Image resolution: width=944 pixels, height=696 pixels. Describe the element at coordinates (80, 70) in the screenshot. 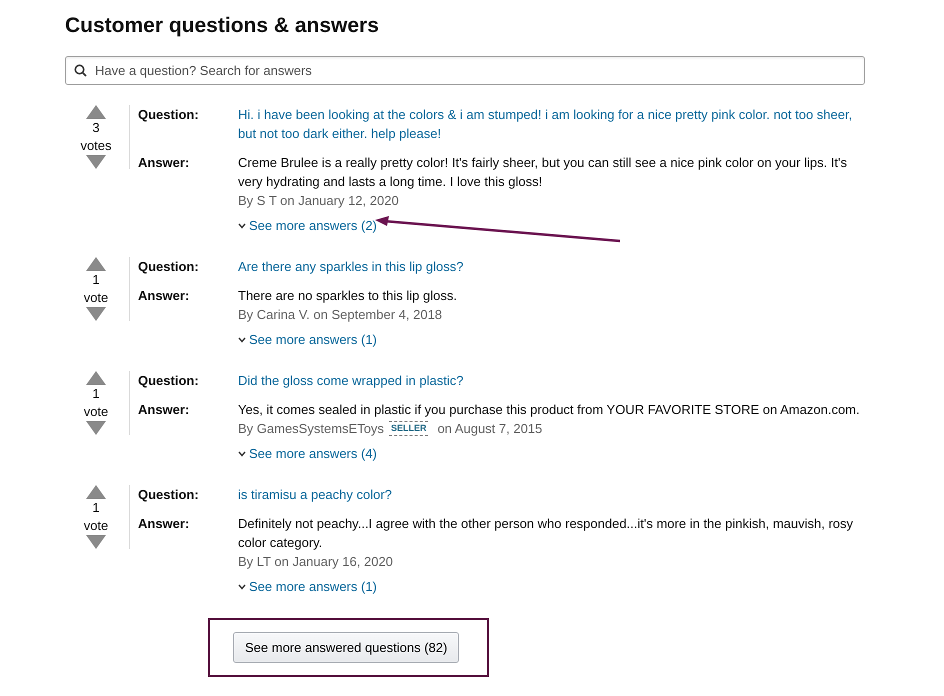

I see `search-icon` at that location.